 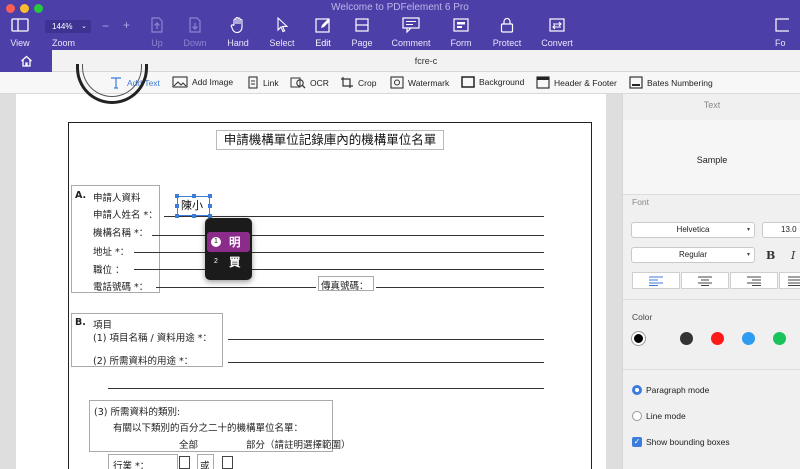 I want to click on ime-candidate-popup: 1 明 2 買, so click(x=228, y=249).